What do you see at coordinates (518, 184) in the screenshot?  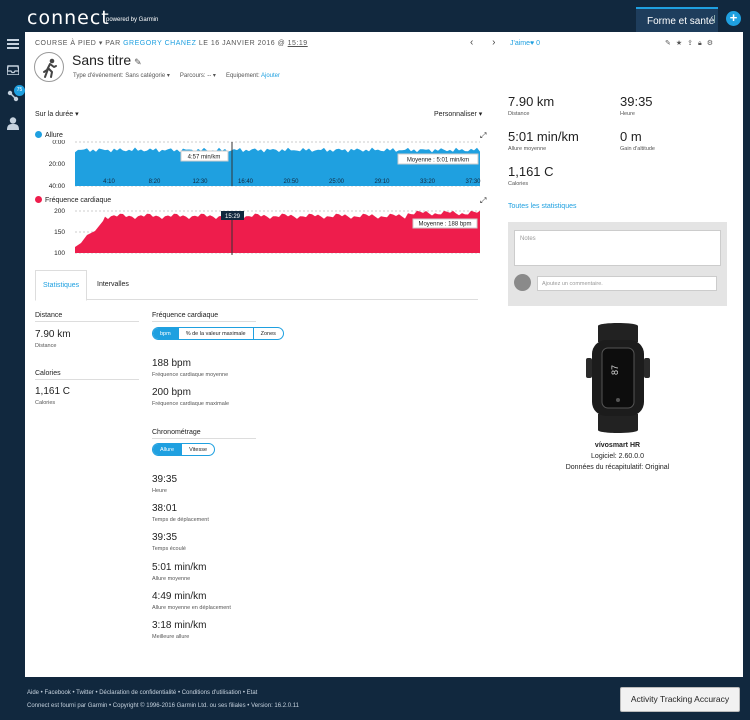 I see `summary-label: Calories` at bounding box center [518, 184].